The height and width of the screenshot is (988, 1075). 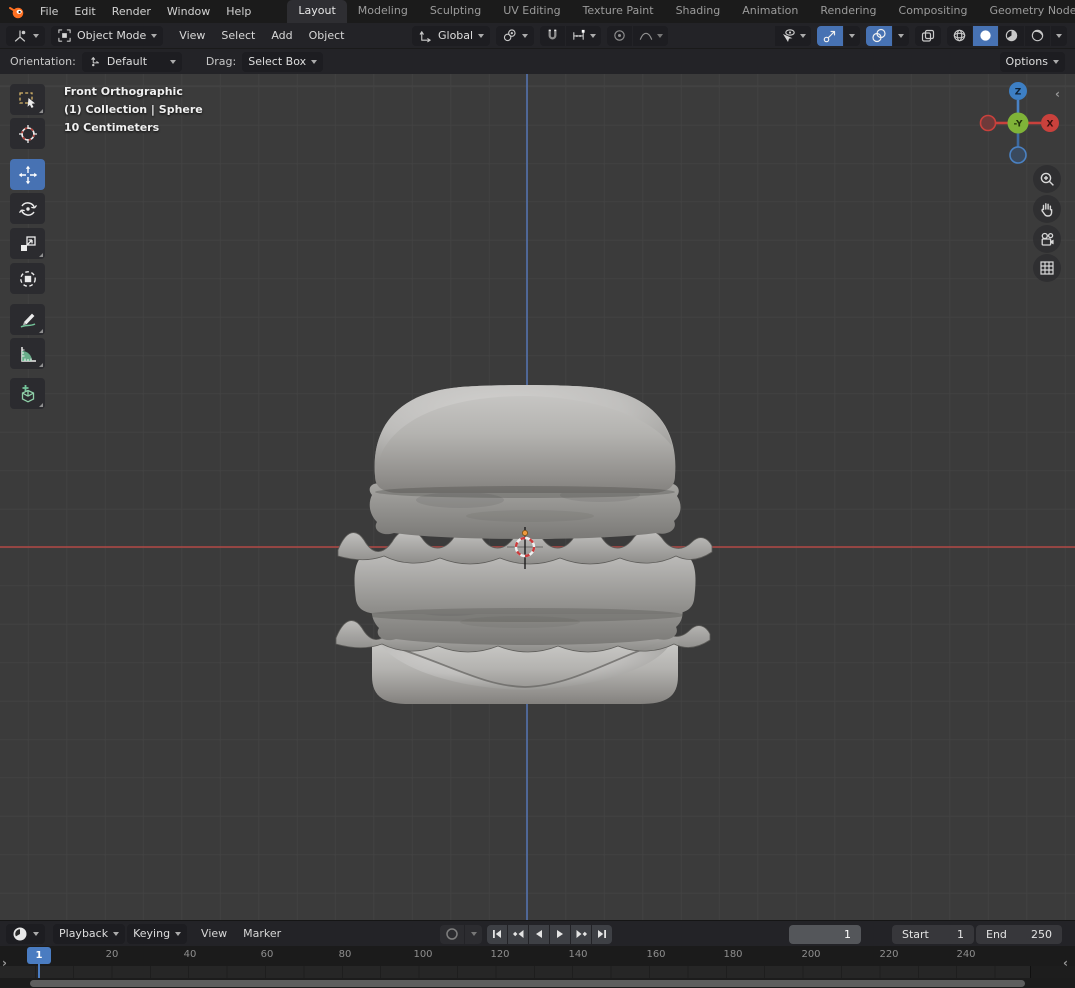 What do you see at coordinates (383, 11) in the screenshot?
I see `tab-modeling: Modeling` at bounding box center [383, 11].